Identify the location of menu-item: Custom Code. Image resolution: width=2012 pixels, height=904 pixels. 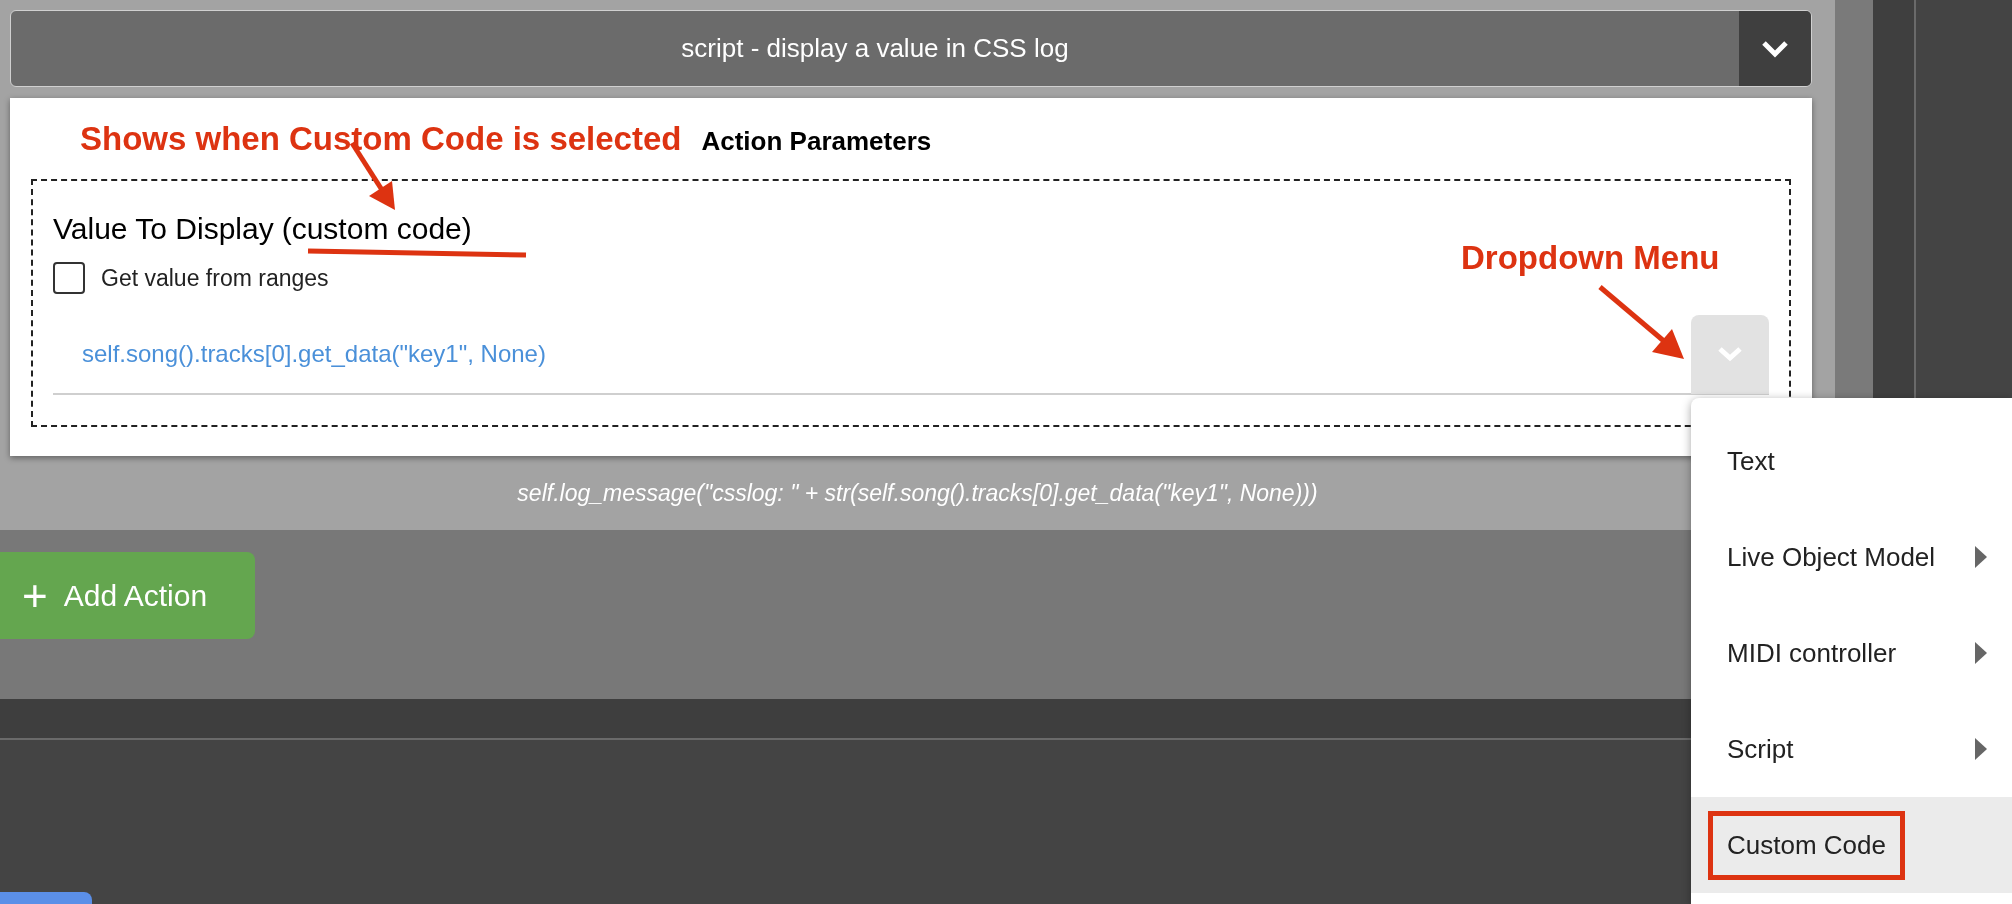
(1851, 845).